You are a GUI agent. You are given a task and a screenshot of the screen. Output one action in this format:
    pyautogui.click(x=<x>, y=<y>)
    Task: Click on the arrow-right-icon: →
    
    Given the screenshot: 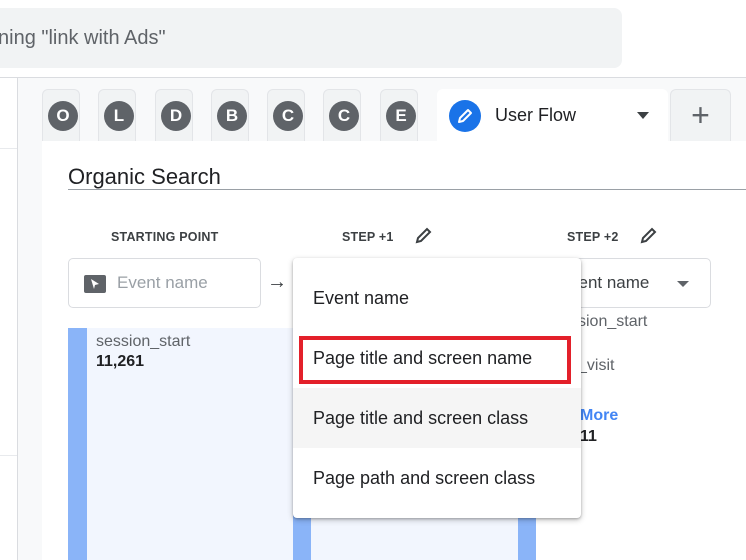 What is the action you would take?
    pyautogui.click(x=277, y=282)
    